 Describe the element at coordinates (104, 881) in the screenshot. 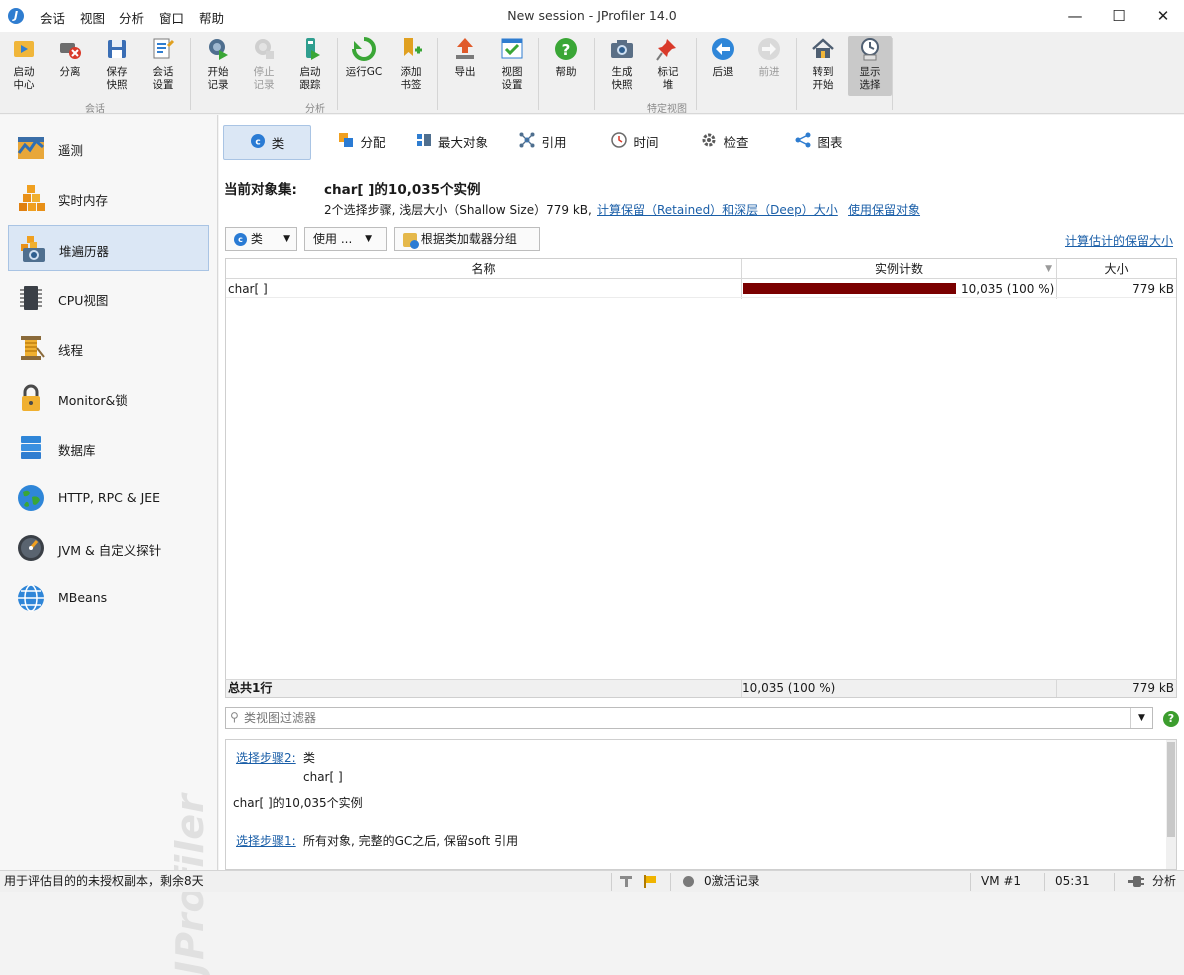

I see `license-text: 用于评估目的的未授权副本，剩余8天` at that location.